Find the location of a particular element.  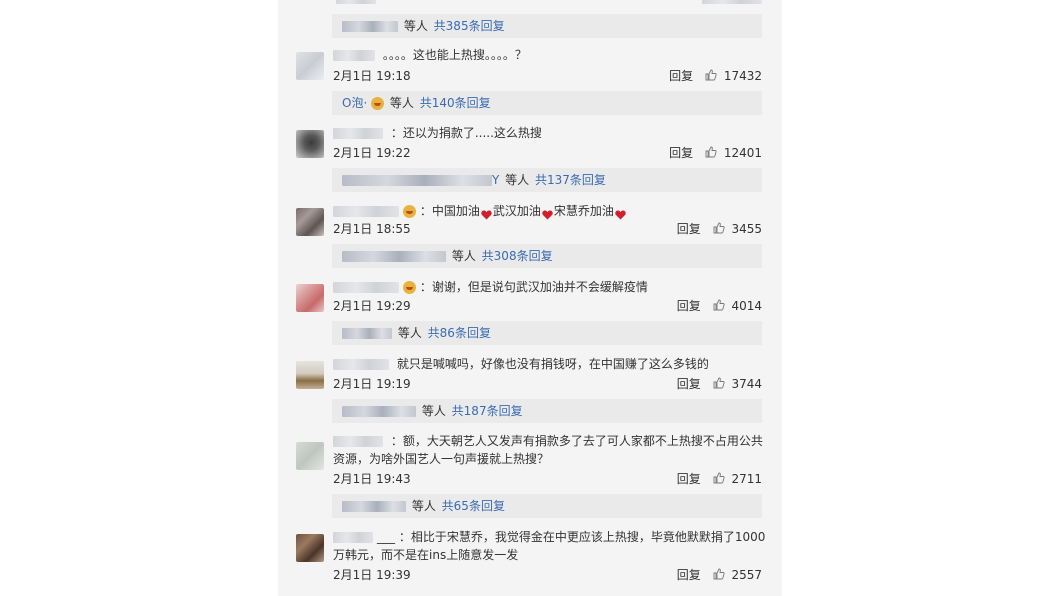

comment-time: 2月1日 19:29 is located at coordinates (372, 306).